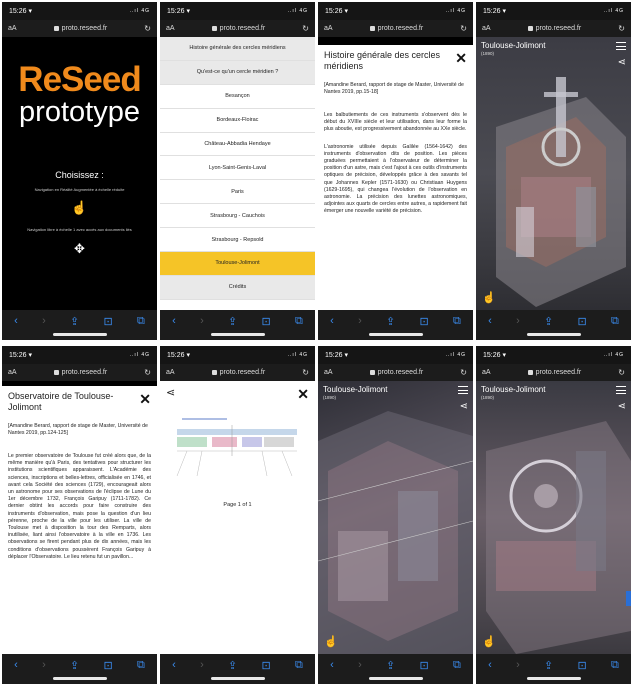 The height and width of the screenshot is (686, 631). I want to click on menu-item: Besançon, so click(237, 97).